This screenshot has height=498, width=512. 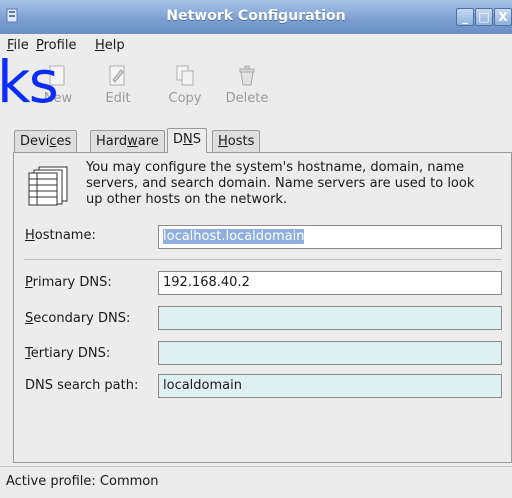 I want to click on menu-help: Help, so click(x=110, y=45).